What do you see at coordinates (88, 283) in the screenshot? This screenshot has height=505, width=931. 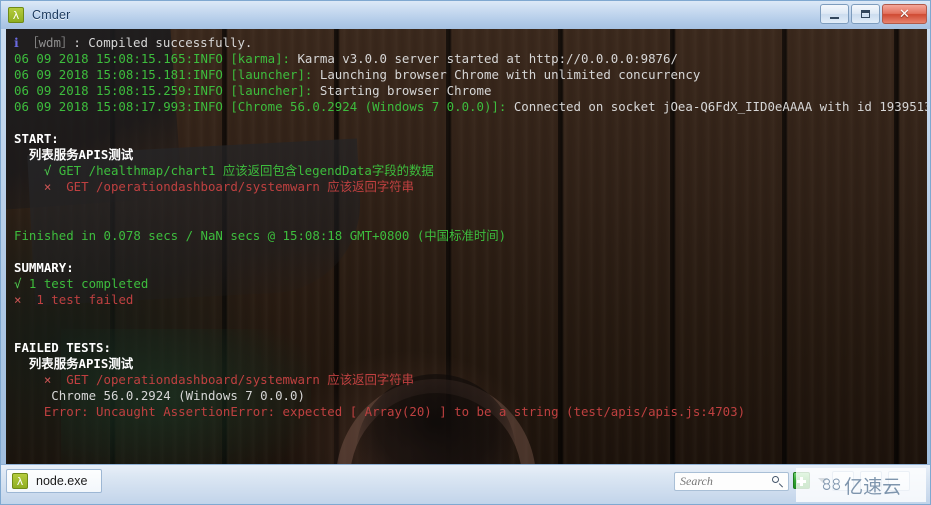 I see `terminal-text: 1 test completed` at bounding box center [88, 283].